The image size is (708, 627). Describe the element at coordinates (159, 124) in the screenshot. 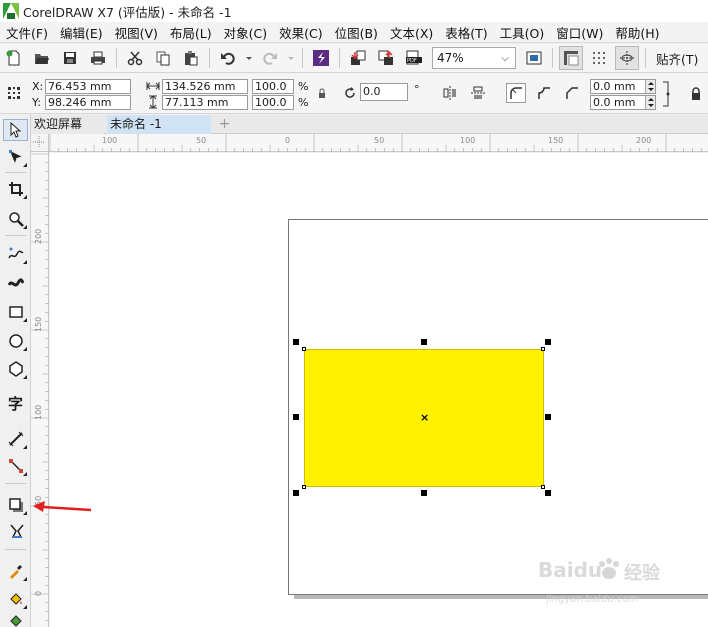

I see `tab-document: 未命名 -1` at that location.